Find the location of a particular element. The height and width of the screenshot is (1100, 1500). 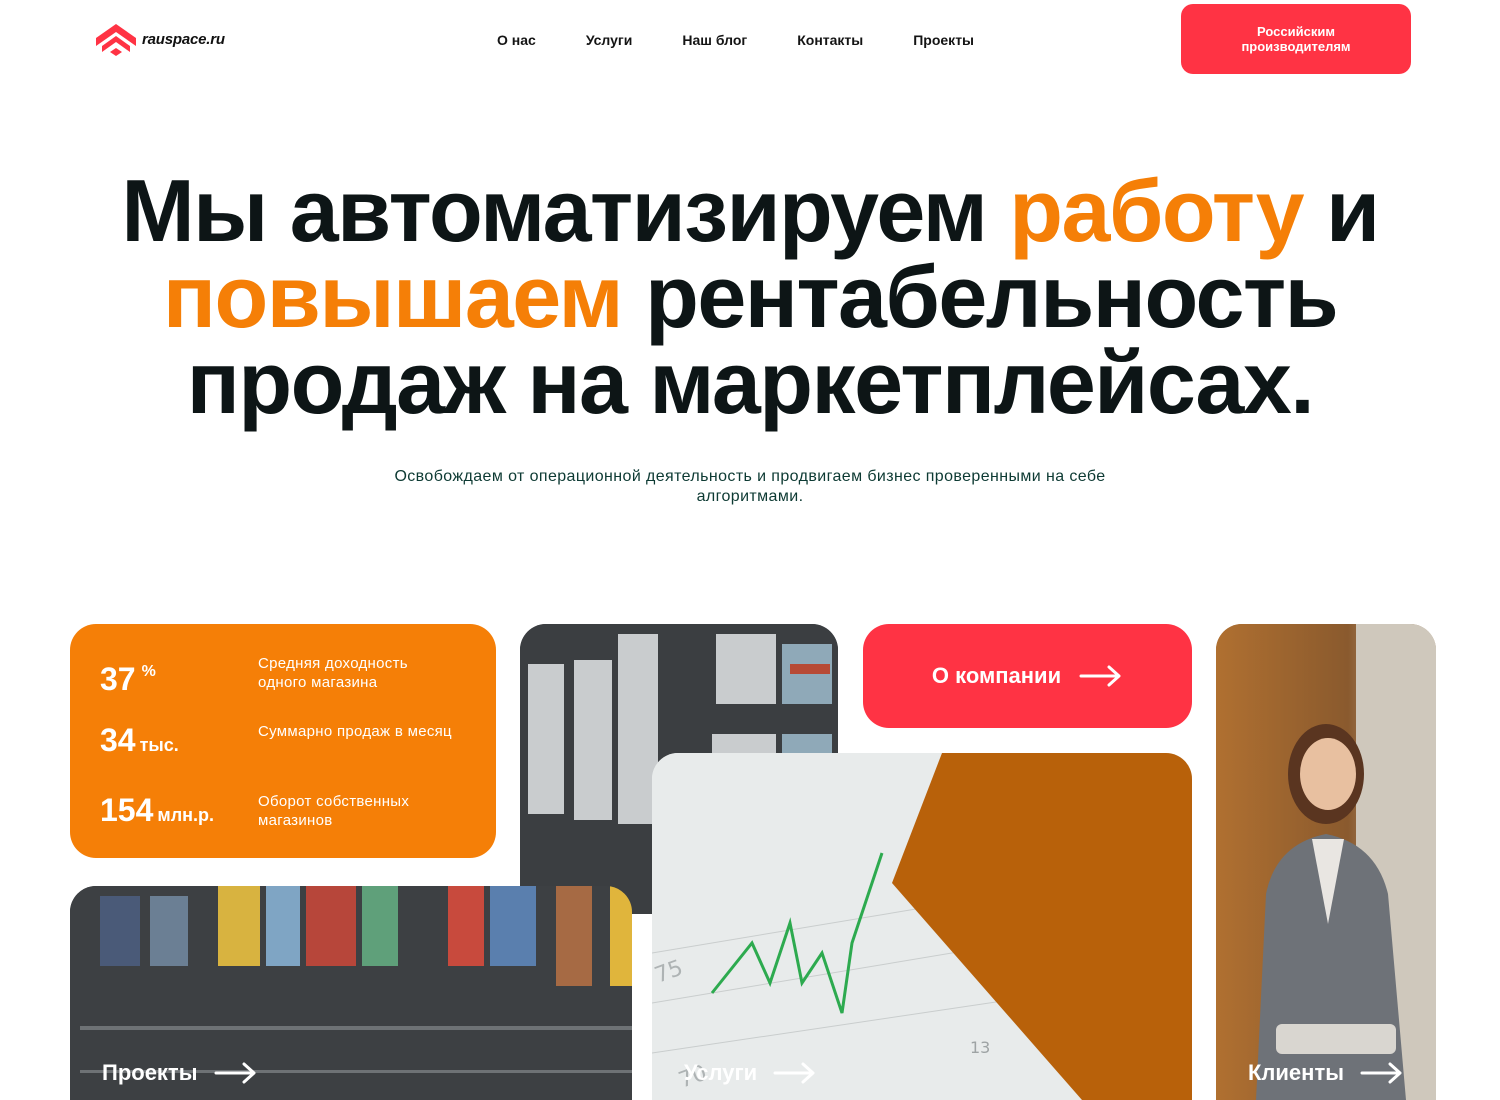

stat-row: 37% Средняя доходность одного магазина is located at coordinates (290, 675).